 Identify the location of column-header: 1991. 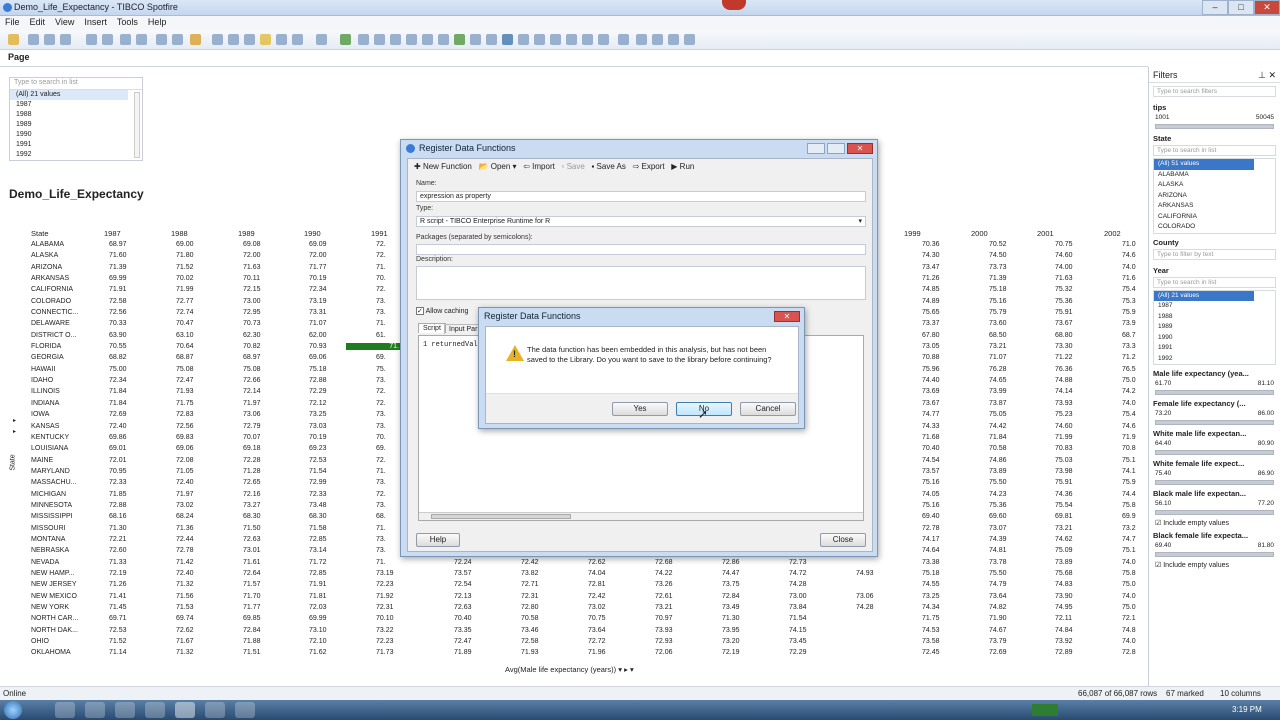
(379, 233).